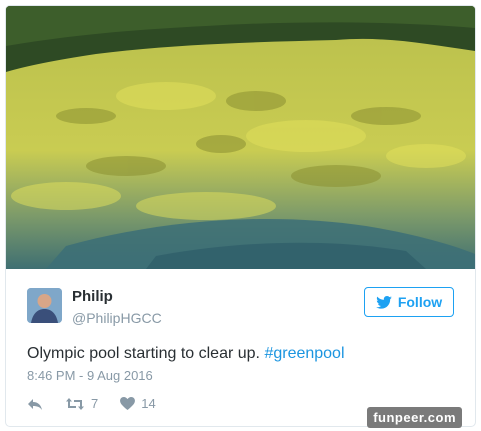 The image size is (481, 431). I want to click on avatar, so click(44, 305).